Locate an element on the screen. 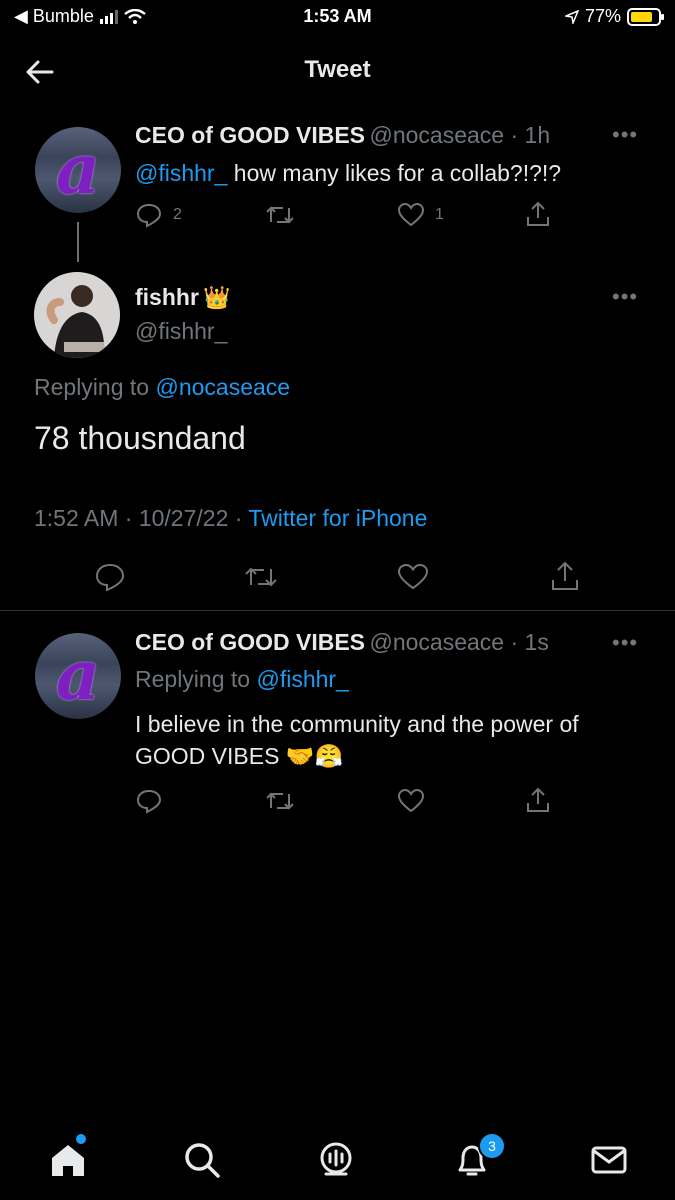  divider is located at coordinates (337, 610).